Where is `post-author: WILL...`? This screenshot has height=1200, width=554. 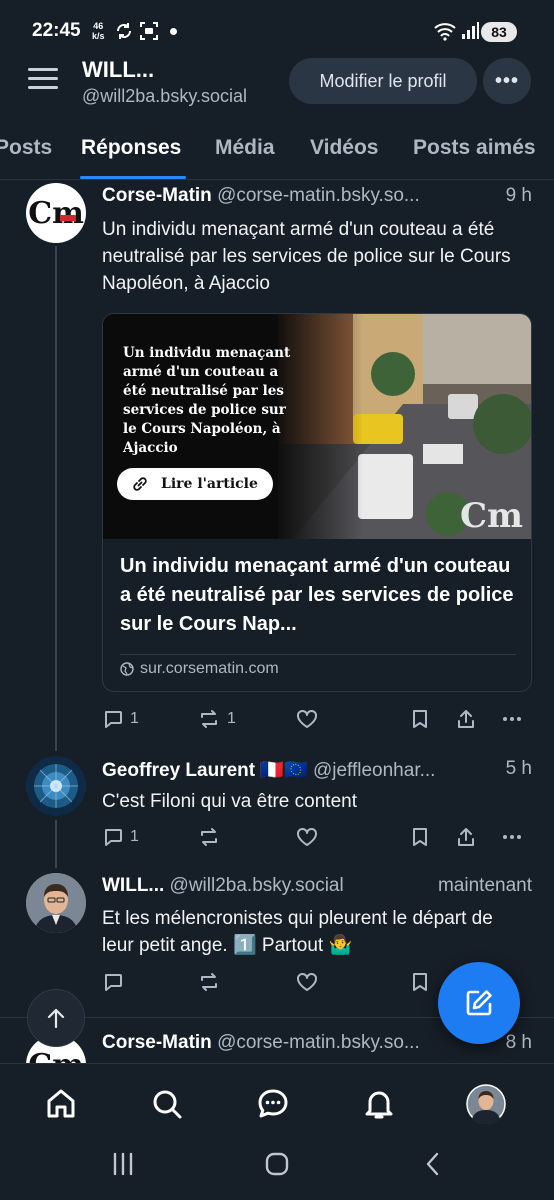
post-author: WILL... is located at coordinates (133, 885).